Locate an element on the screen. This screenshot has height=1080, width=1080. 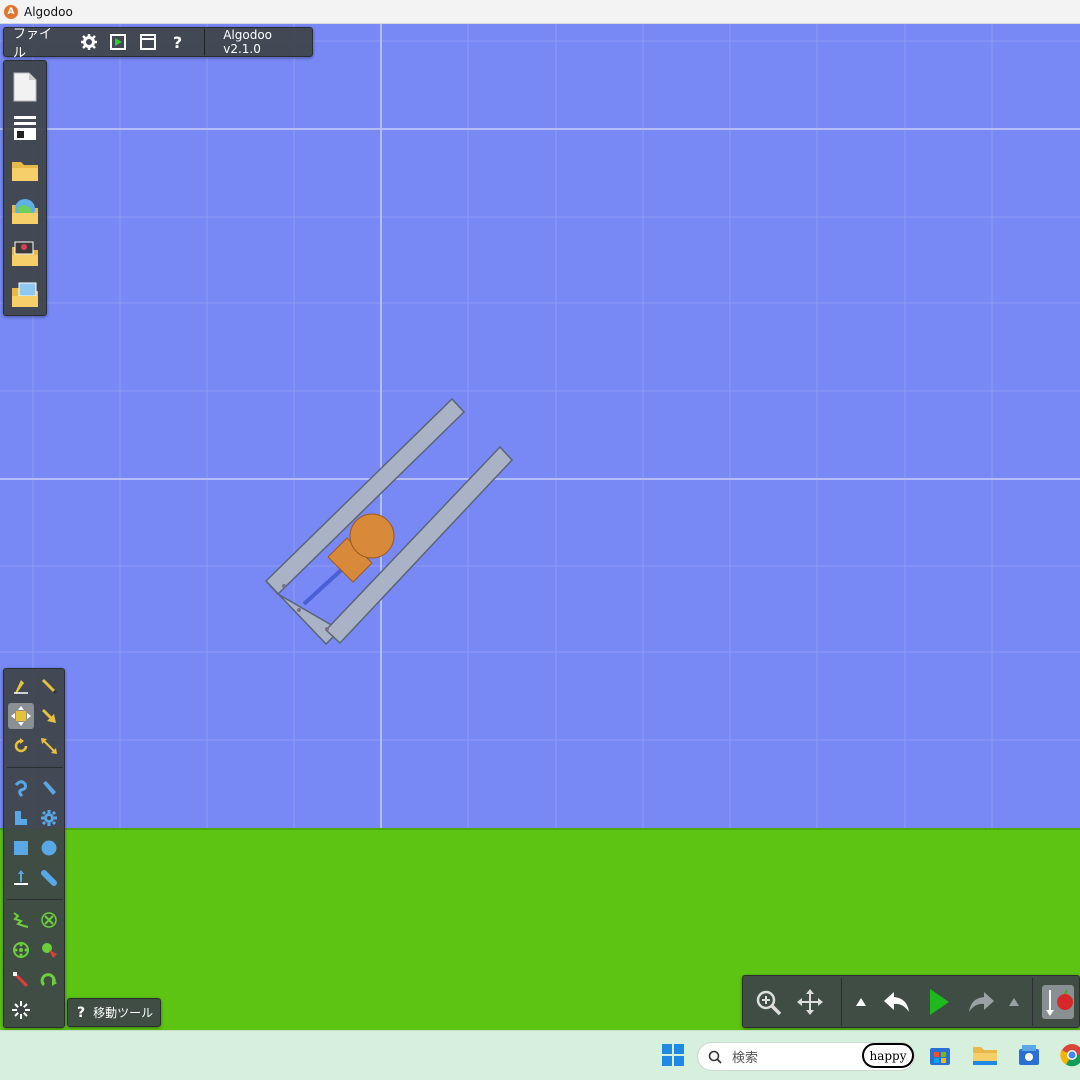
fixate-tool is located at coordinates (49, 920).